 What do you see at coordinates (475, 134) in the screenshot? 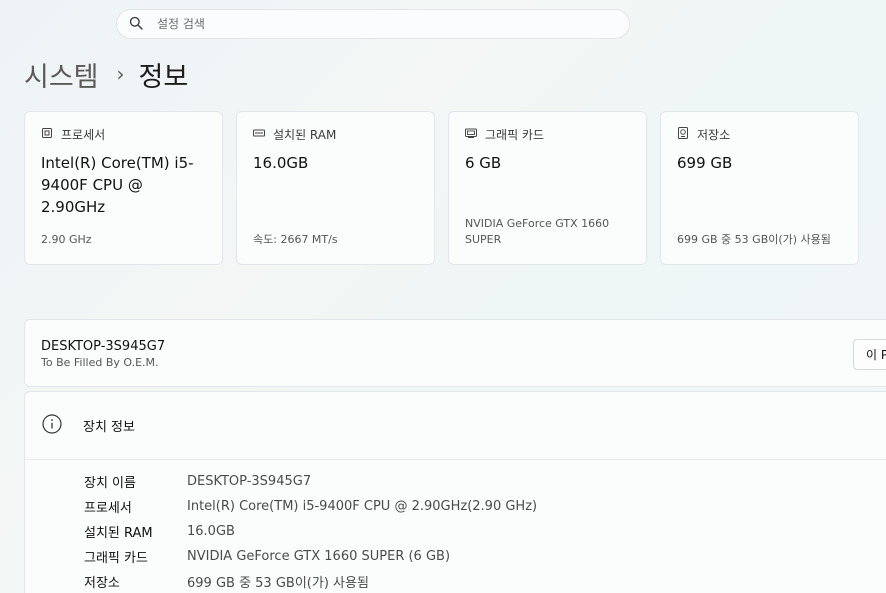
I see `graphics-card-icon` at bounding box center [475, 134].